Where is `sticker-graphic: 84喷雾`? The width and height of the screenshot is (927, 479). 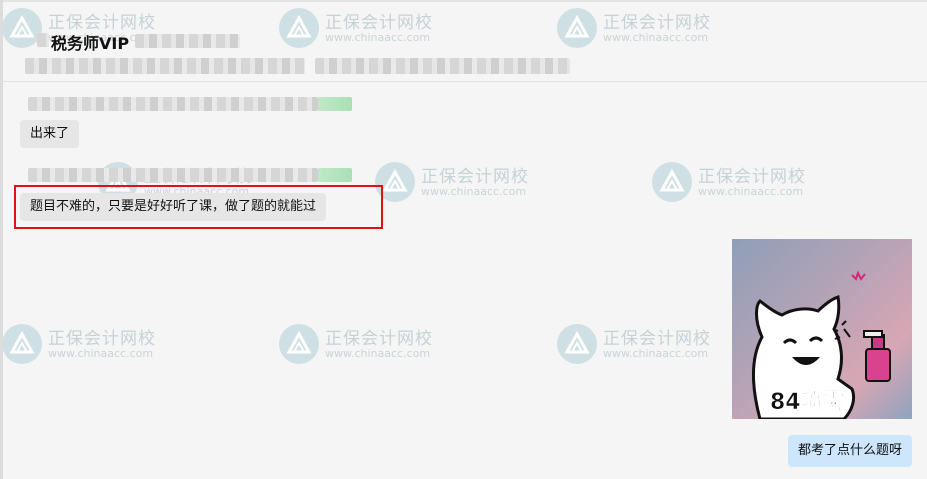
sticker-graphic: 84喷雾 is located at coordinates (822, 329).